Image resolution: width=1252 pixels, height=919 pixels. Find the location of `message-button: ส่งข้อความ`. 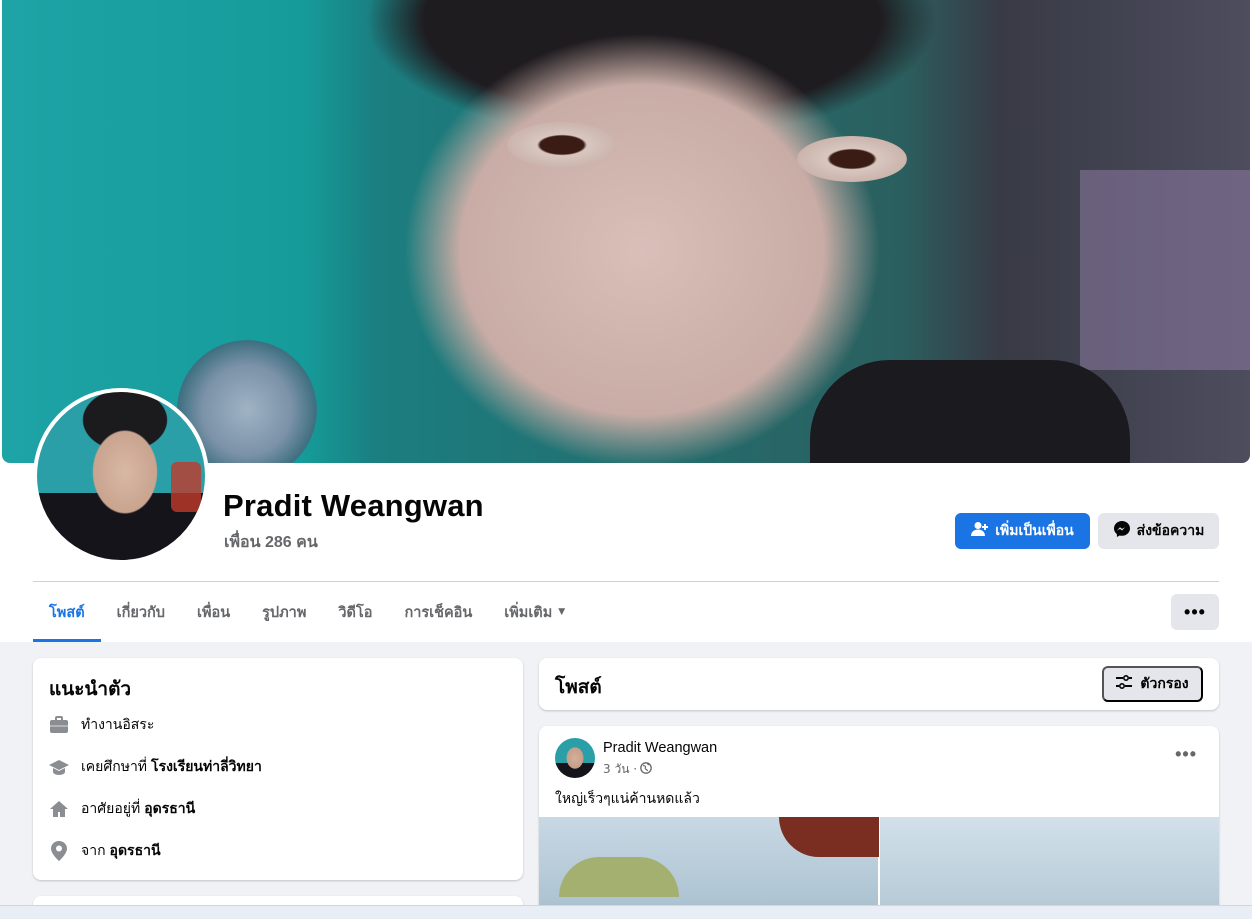

message-button: ส่งข้อความ is located at coordinates (1158, 531).